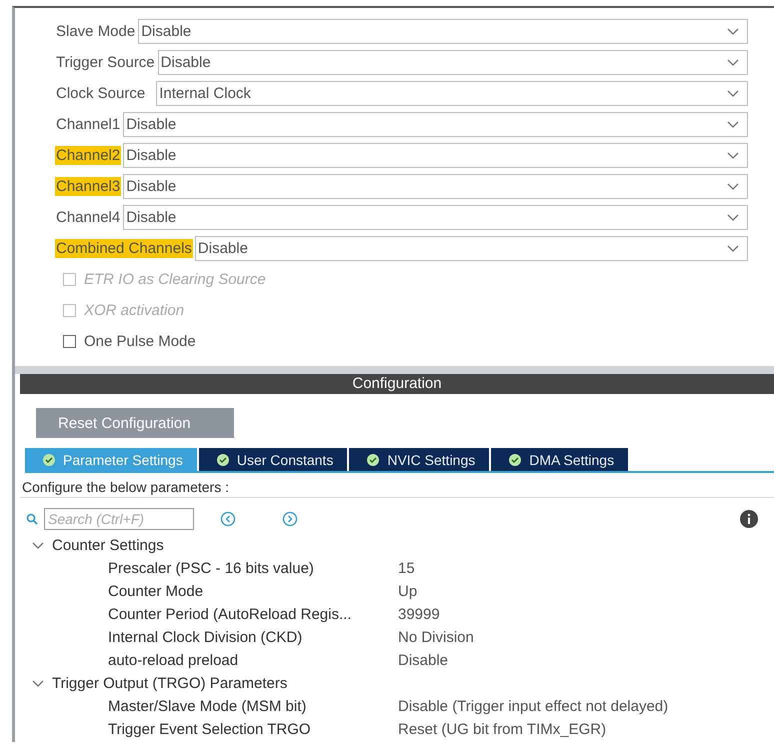 This screenshot has height=744, width=774. Describe the element at coordinates (586, 591) in the screenshot. I see `parameter-value: Up` at that location.